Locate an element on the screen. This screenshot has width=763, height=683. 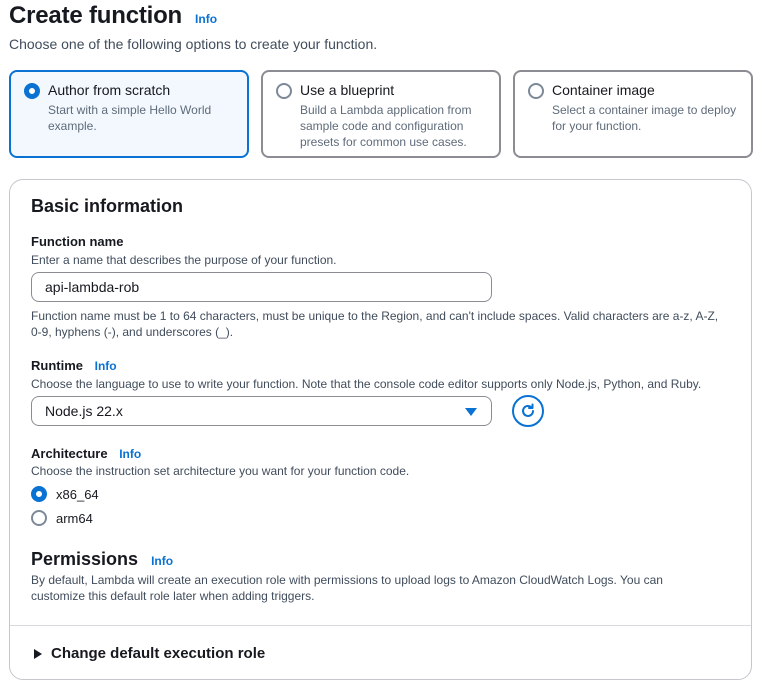
page-header: Create function Info is located at coordinates (113, 16).